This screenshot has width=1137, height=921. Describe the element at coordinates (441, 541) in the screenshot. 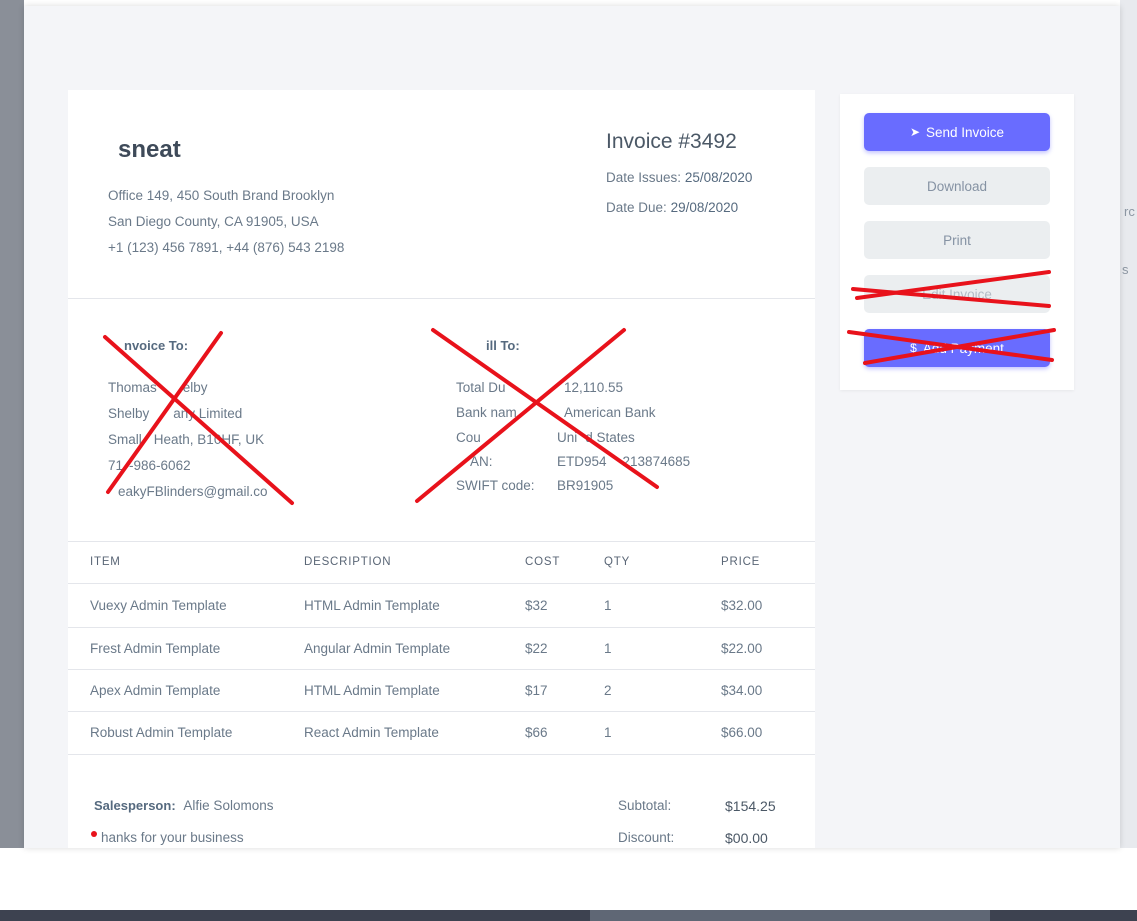

I see `table-top-divider` at that location.